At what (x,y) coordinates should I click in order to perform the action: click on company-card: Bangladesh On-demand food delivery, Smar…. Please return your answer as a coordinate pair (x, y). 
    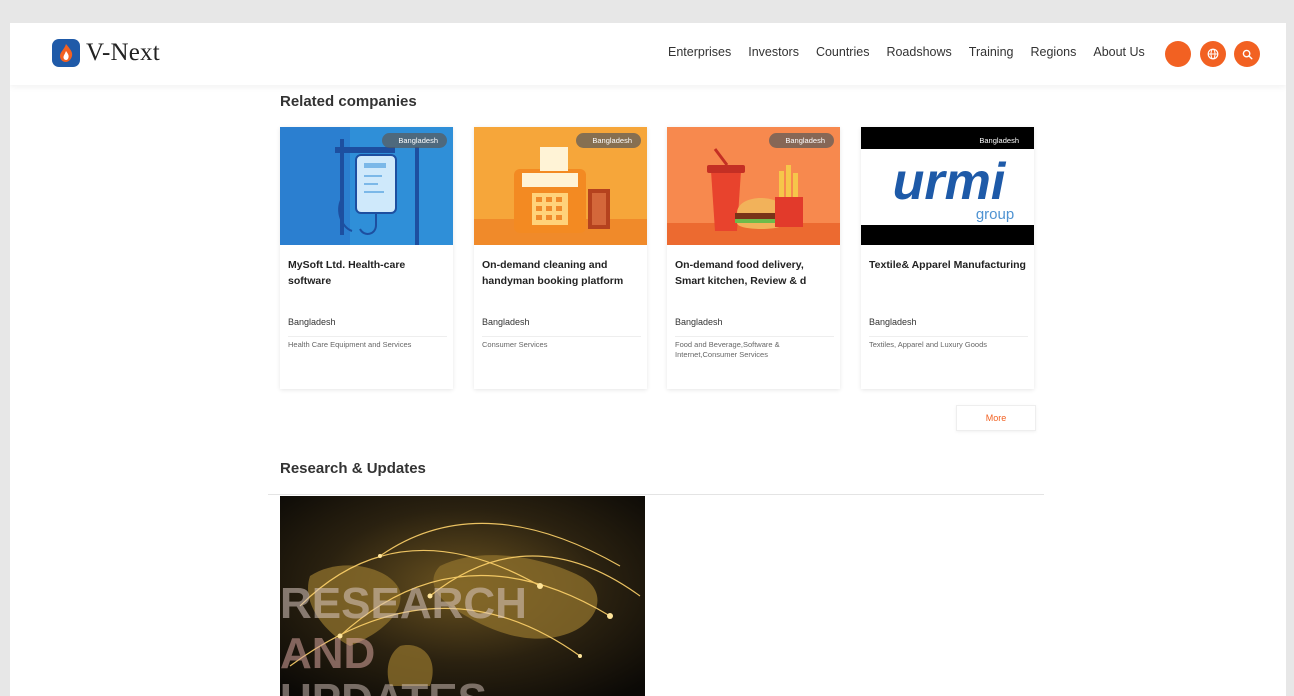
    Looking at the image, I should click on (753, 258).